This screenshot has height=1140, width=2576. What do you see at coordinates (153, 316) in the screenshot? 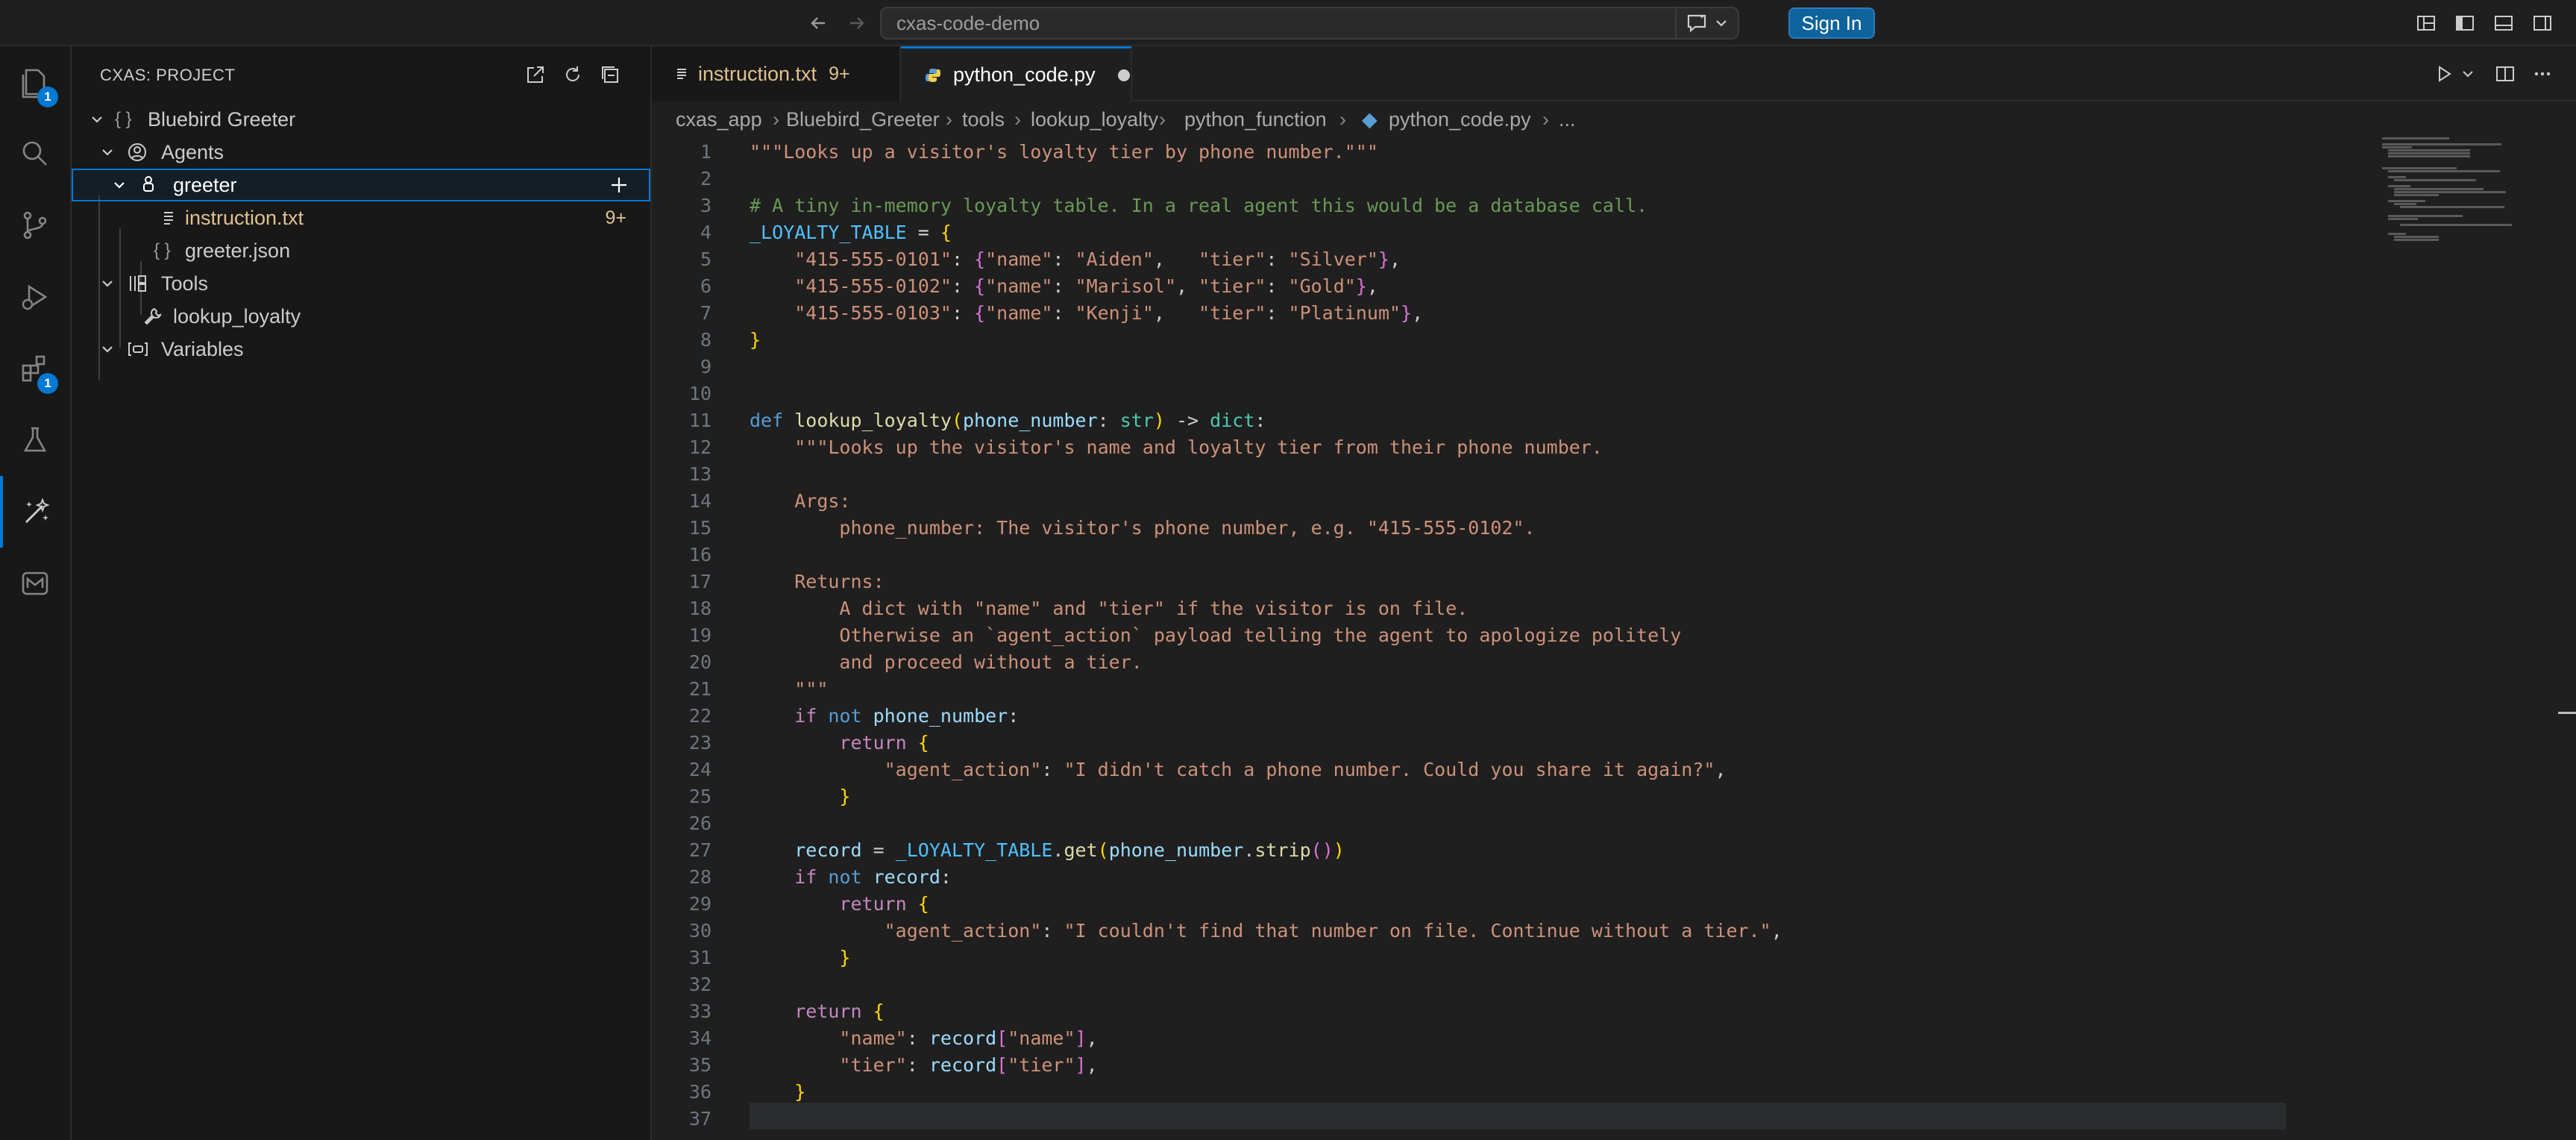
I see `wrench-icon` at bounding box center [153, 316].